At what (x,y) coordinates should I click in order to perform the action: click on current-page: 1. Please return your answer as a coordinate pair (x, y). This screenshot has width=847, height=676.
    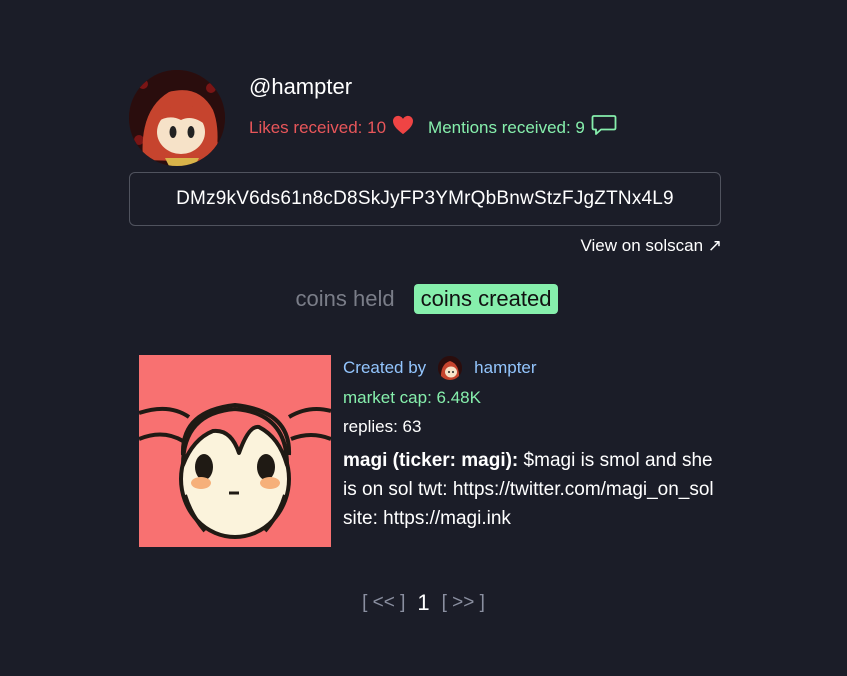
    Looking at the image, I should click on (423, 602).